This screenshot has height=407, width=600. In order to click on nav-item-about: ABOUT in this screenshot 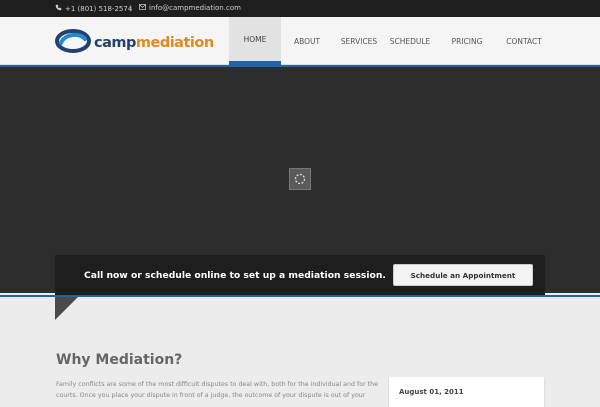, I will do `click(307, 41)`.